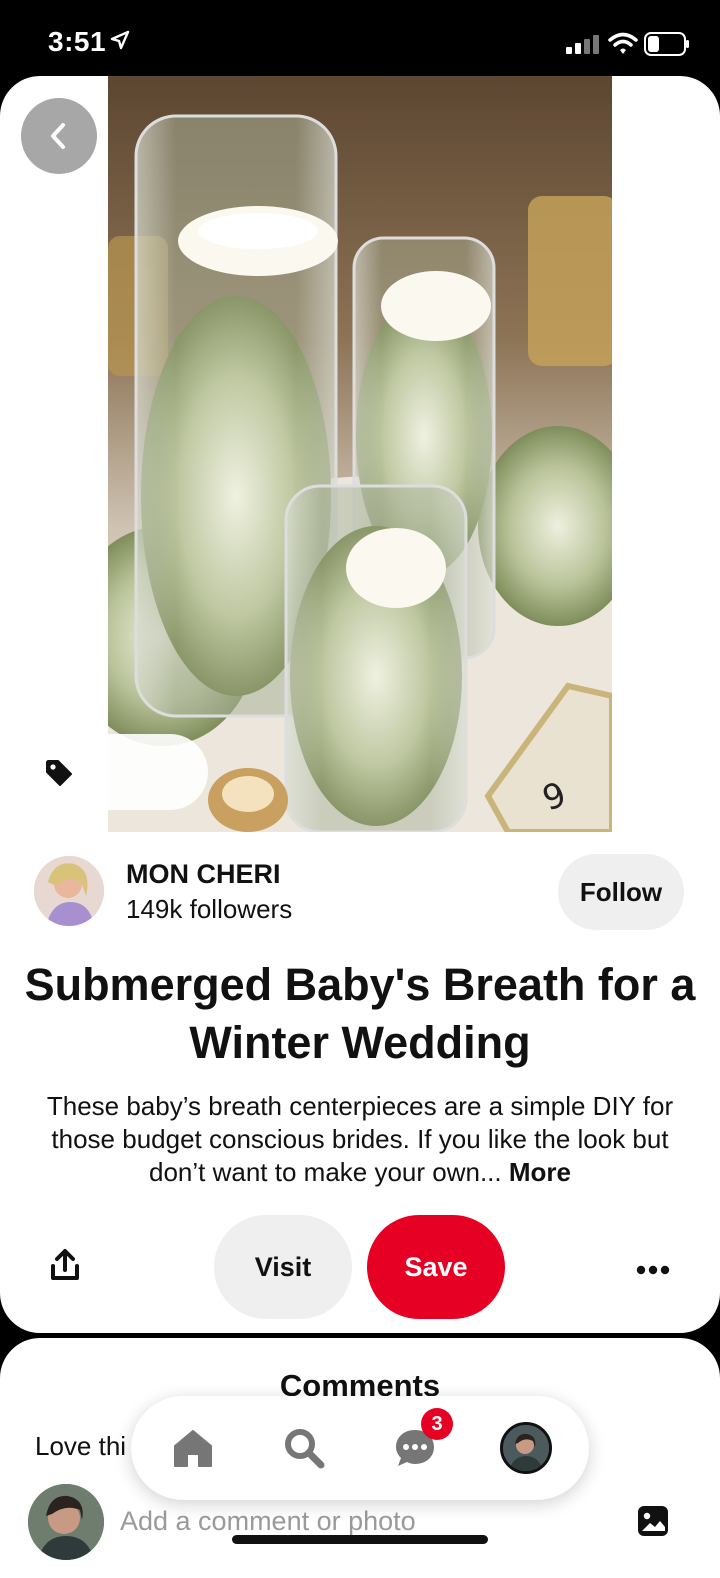  I want to click on follow-button: Follow, so click(621, 892).